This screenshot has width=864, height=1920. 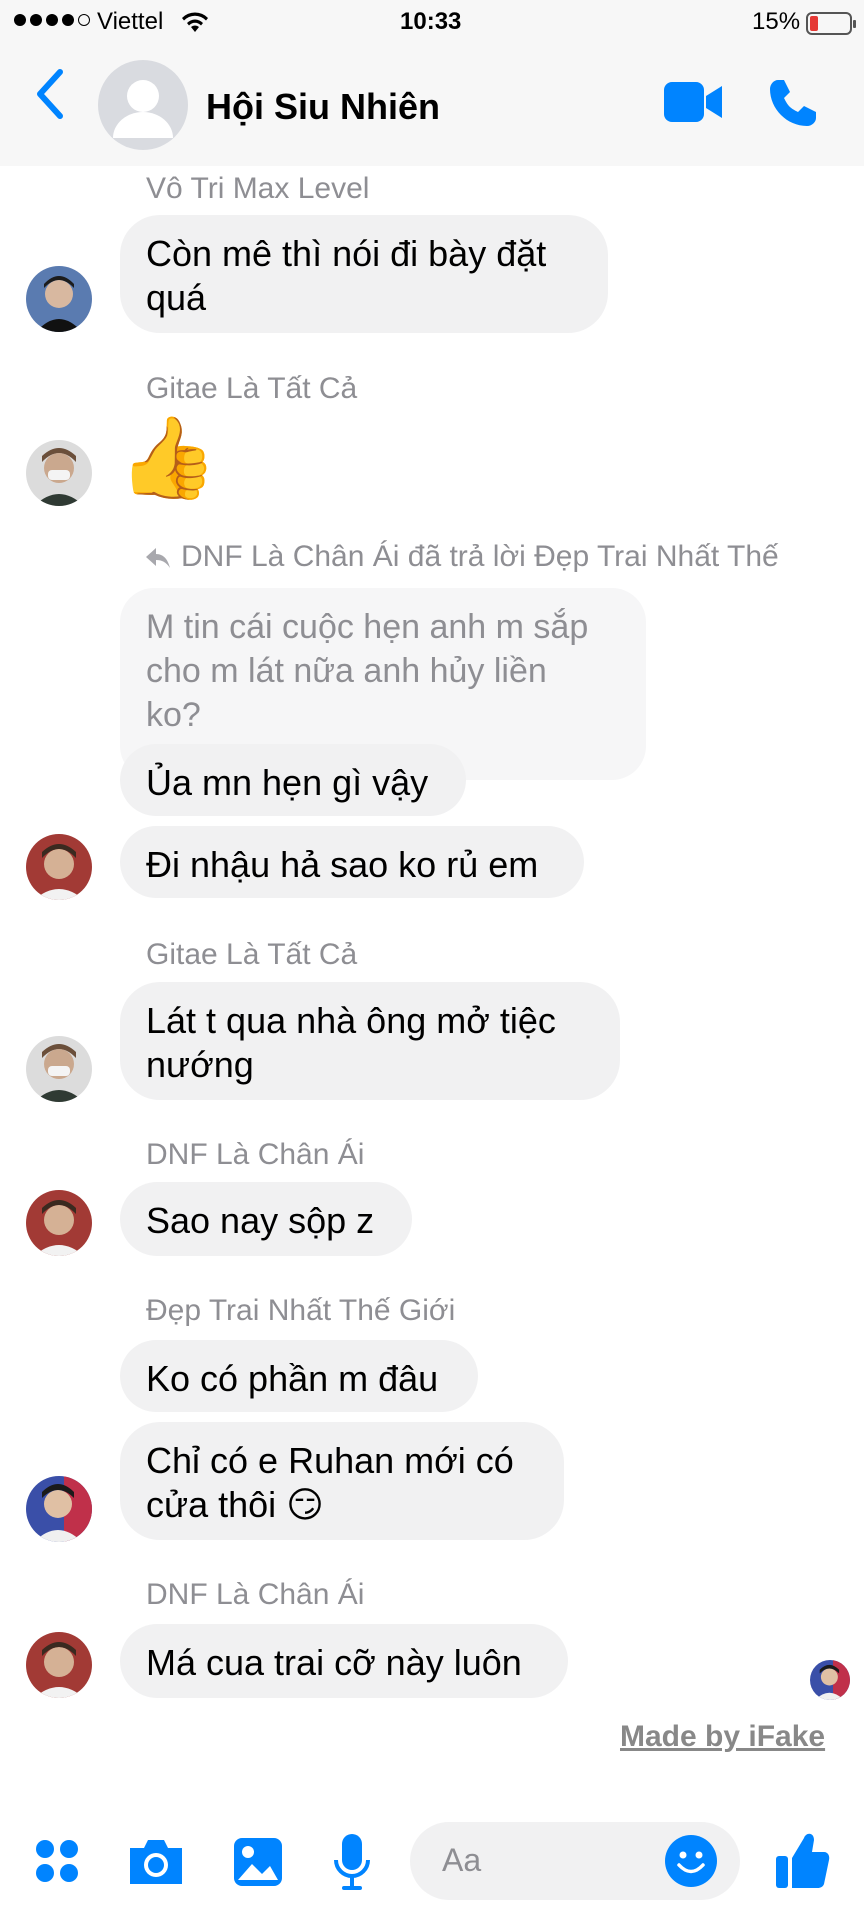 What do you see at coordinates (301, 1310) in the screenshot?
I see `sender-name: Đẹp Trai Nhất Thế Giới` at bounding box center [301, 1310].